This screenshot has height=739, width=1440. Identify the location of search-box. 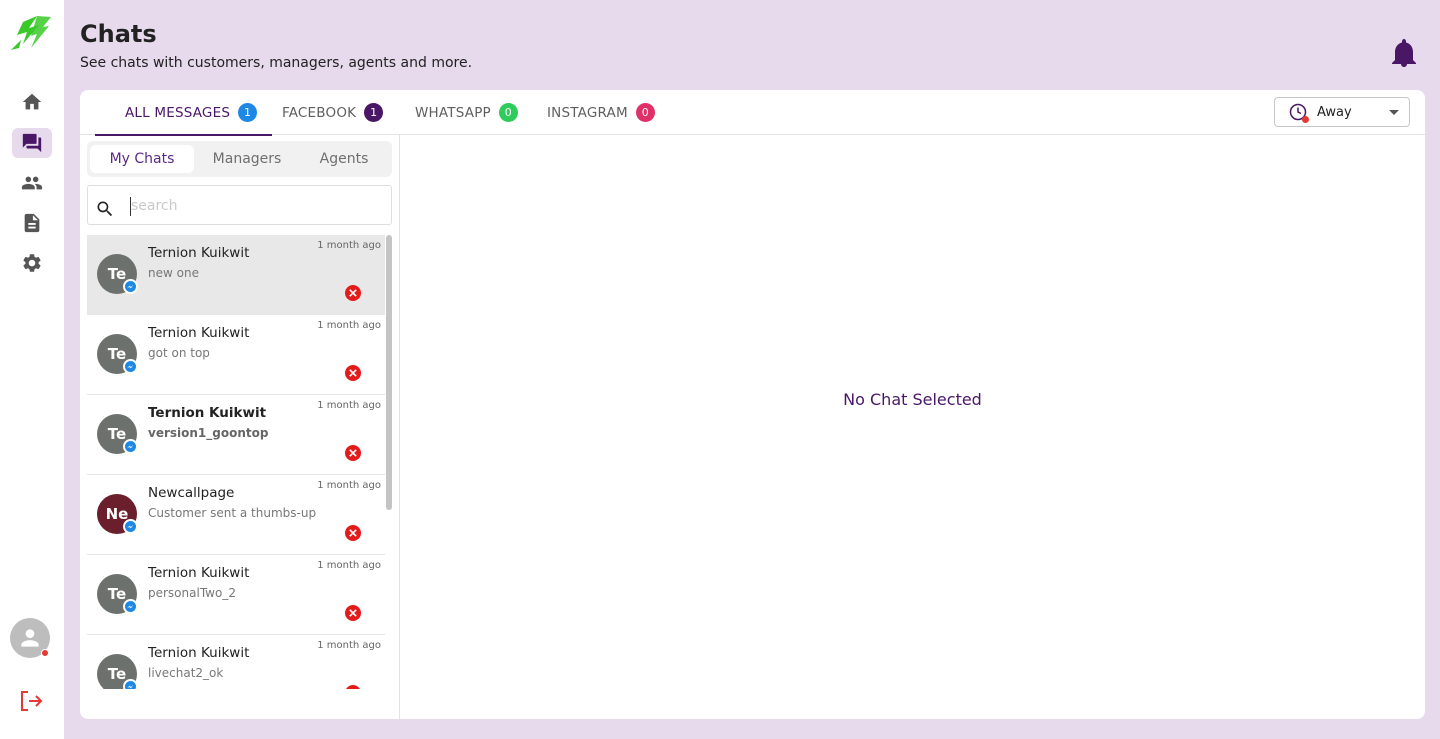
(239, 205).